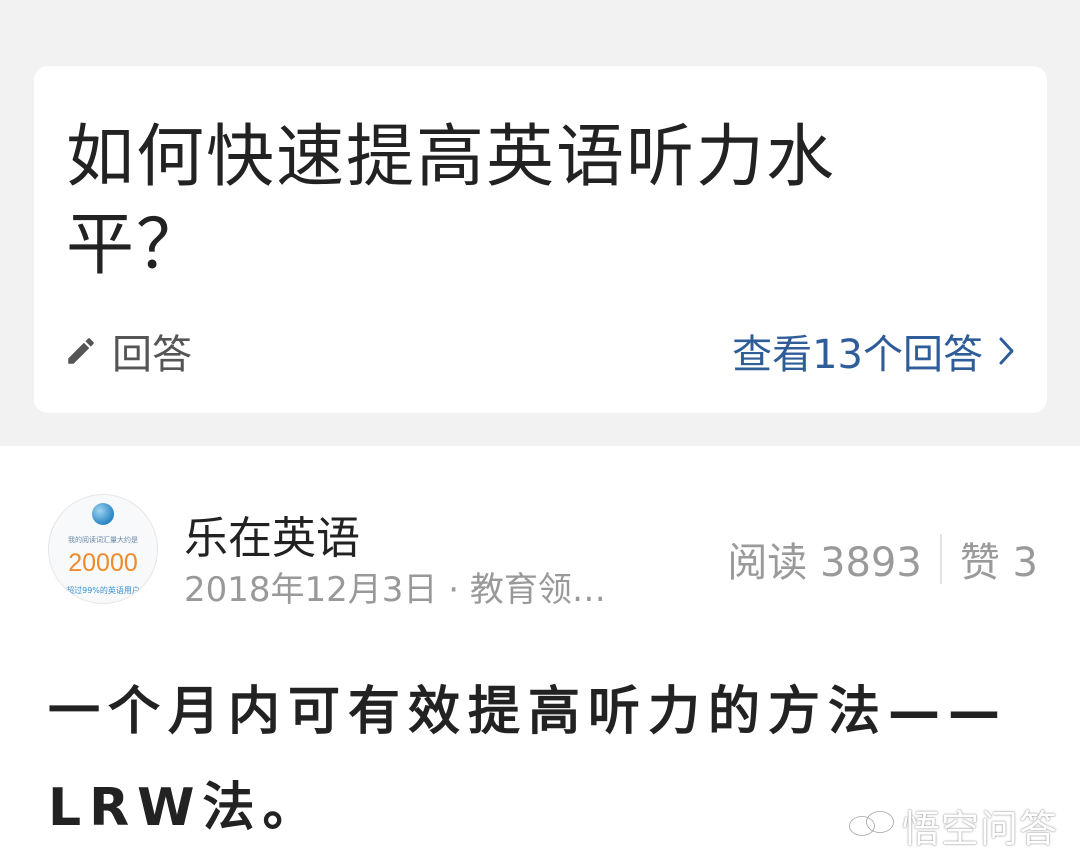 The height and width of the screenshot is (856, 1080). I want to click on like-count: 赞 3, so click(999, 559).